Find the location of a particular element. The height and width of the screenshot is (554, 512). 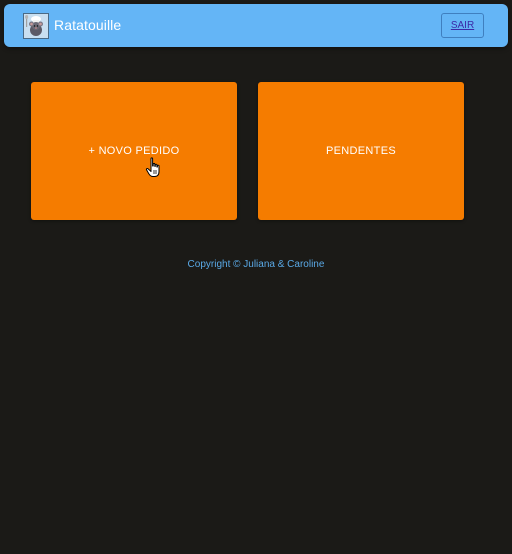

new-order-card: + NOVO PEDIDO is located at coordinates (134, 151).